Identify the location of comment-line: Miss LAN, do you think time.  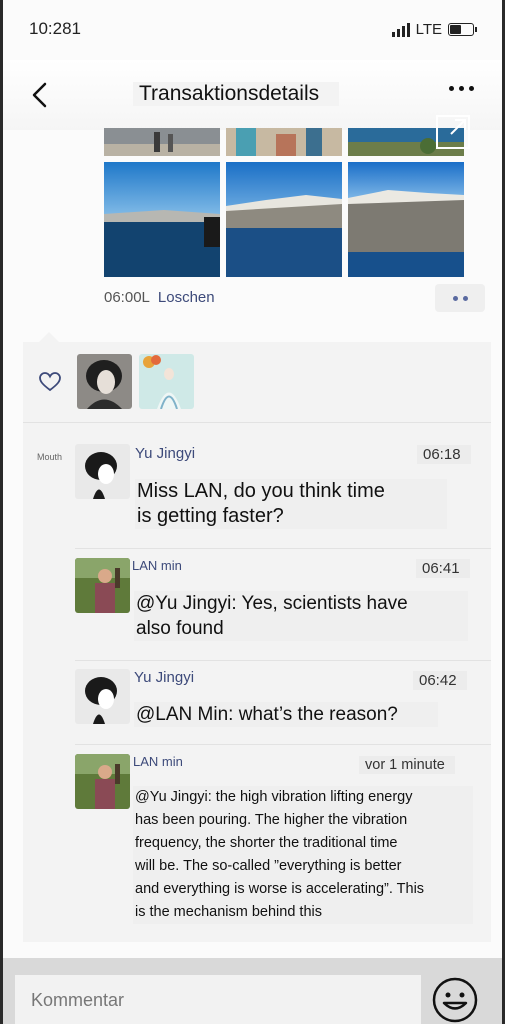
(261, 491).